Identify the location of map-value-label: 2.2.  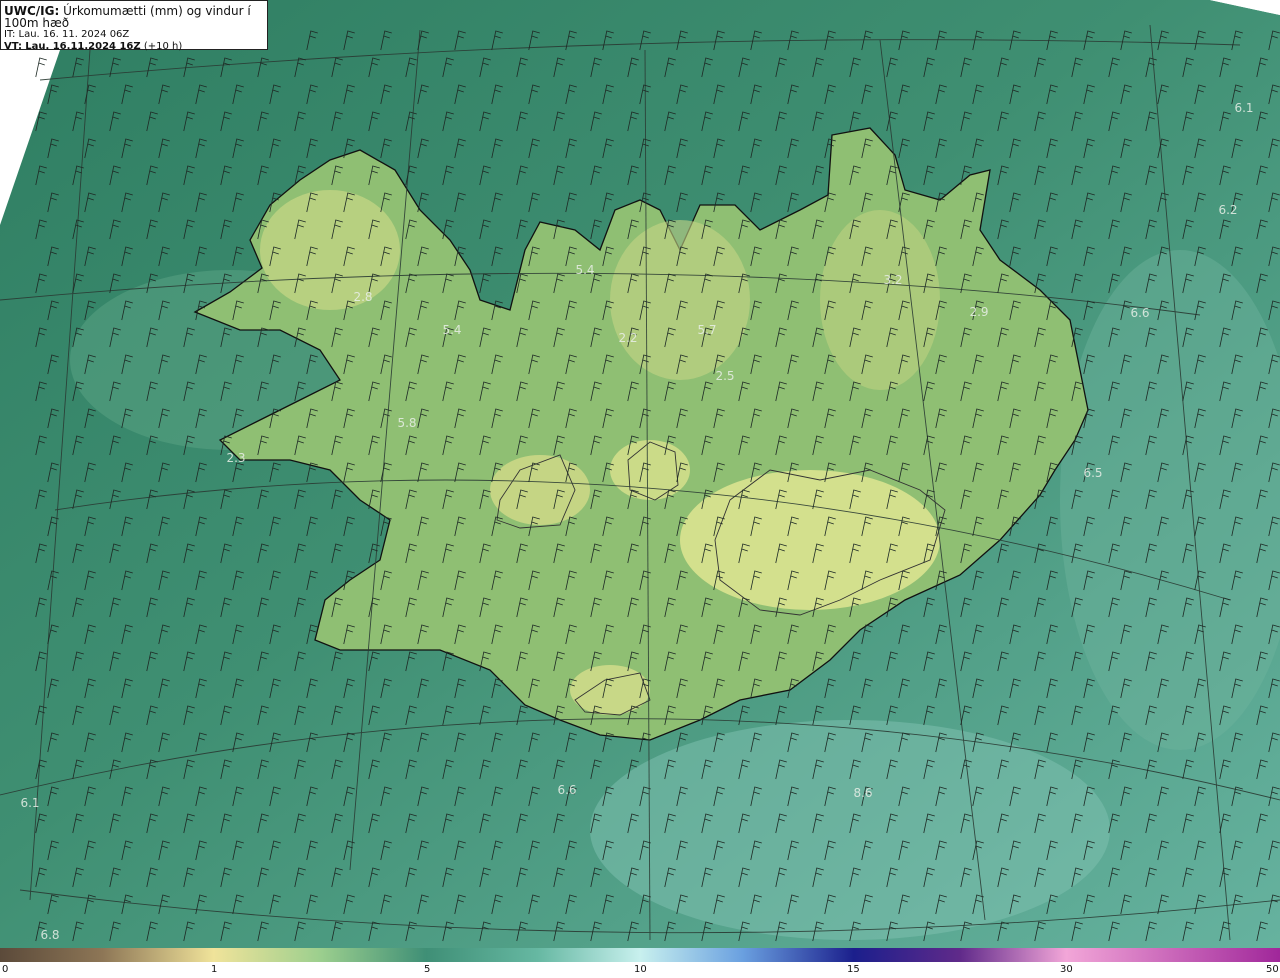
(628, 338).